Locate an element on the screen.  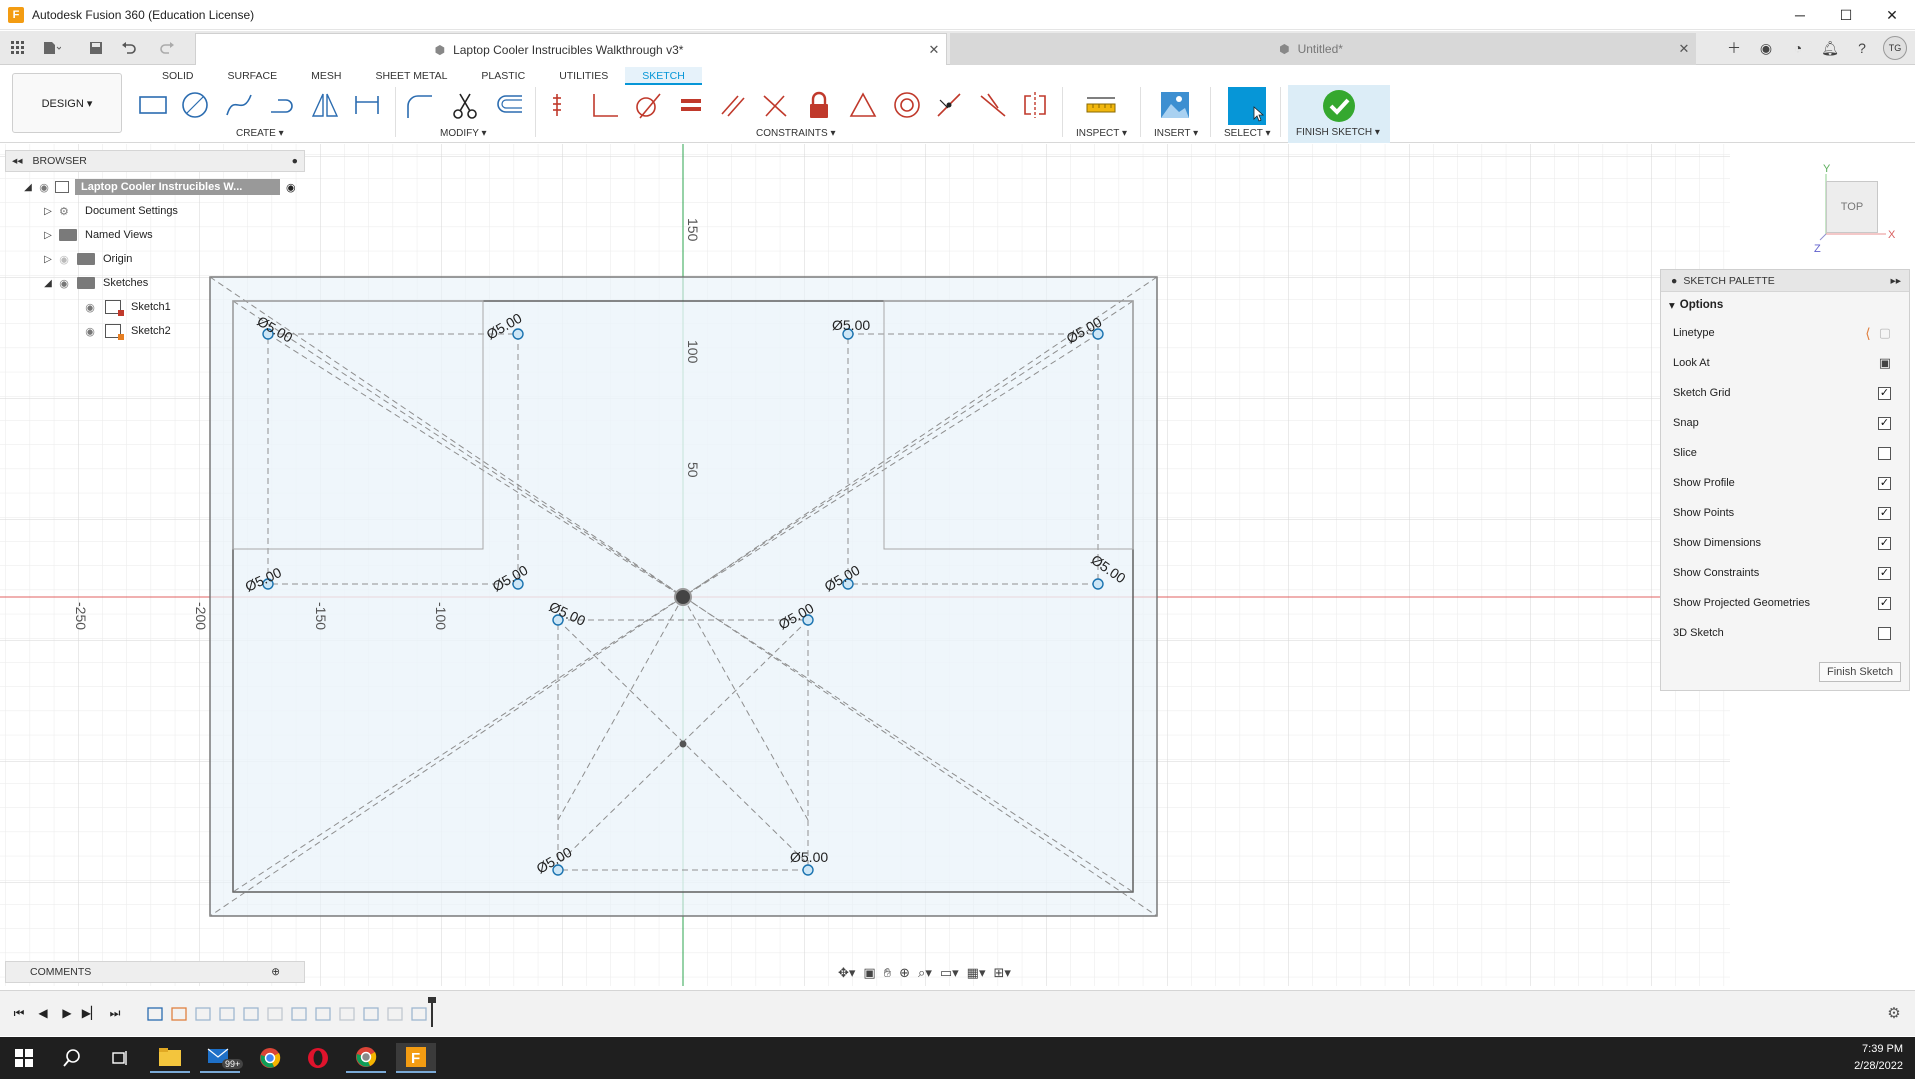
tree-item-named-views: ▷ Named Views is located at coordinates (97, 235).